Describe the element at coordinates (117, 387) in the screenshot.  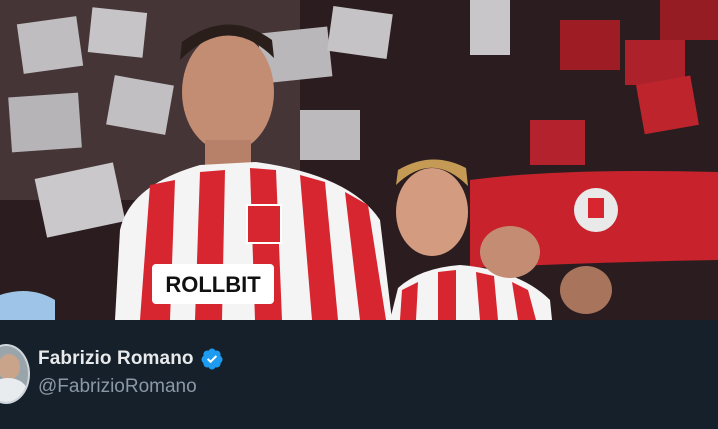
I see `author-handle: @FabrizioRomano` at that location.